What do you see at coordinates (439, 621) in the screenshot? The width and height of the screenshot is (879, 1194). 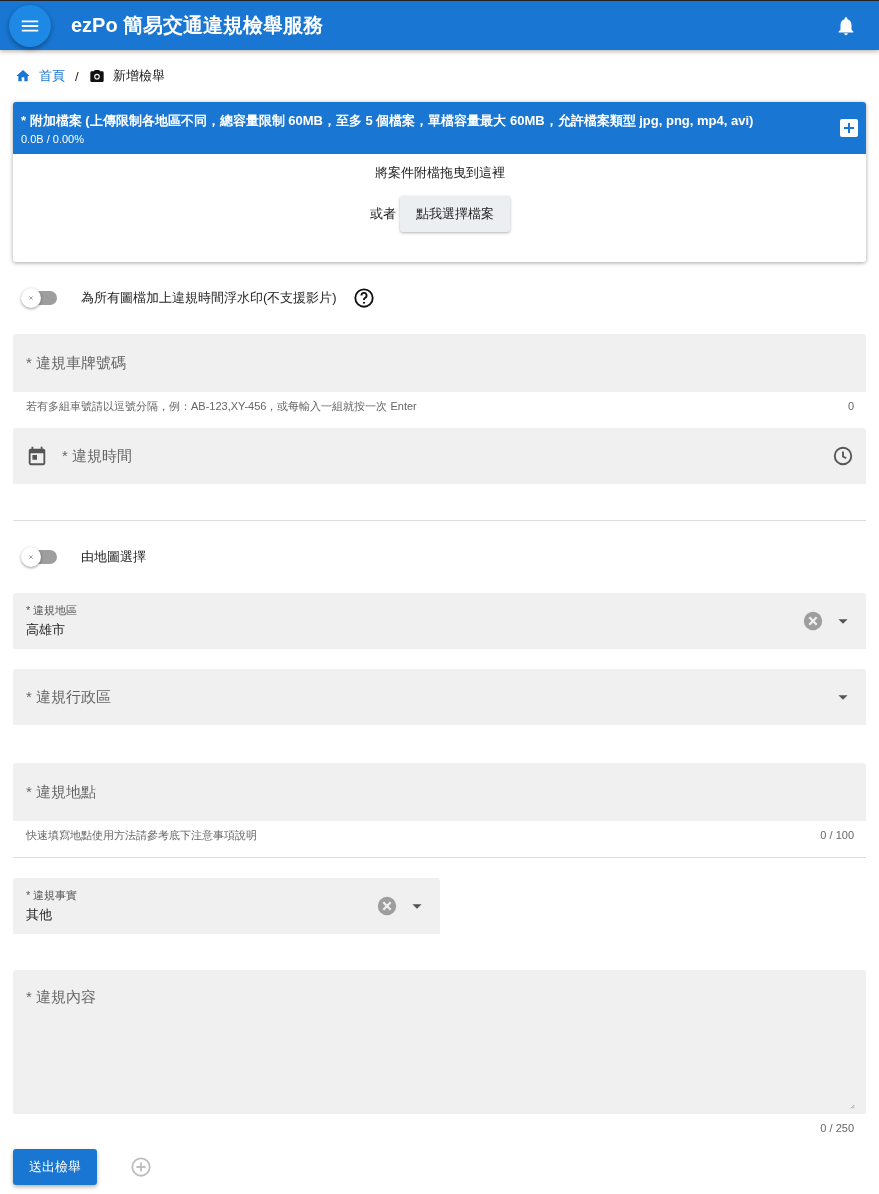 I see `select-field: * 違規地區 高雄市` at bounding box center [439, 621].